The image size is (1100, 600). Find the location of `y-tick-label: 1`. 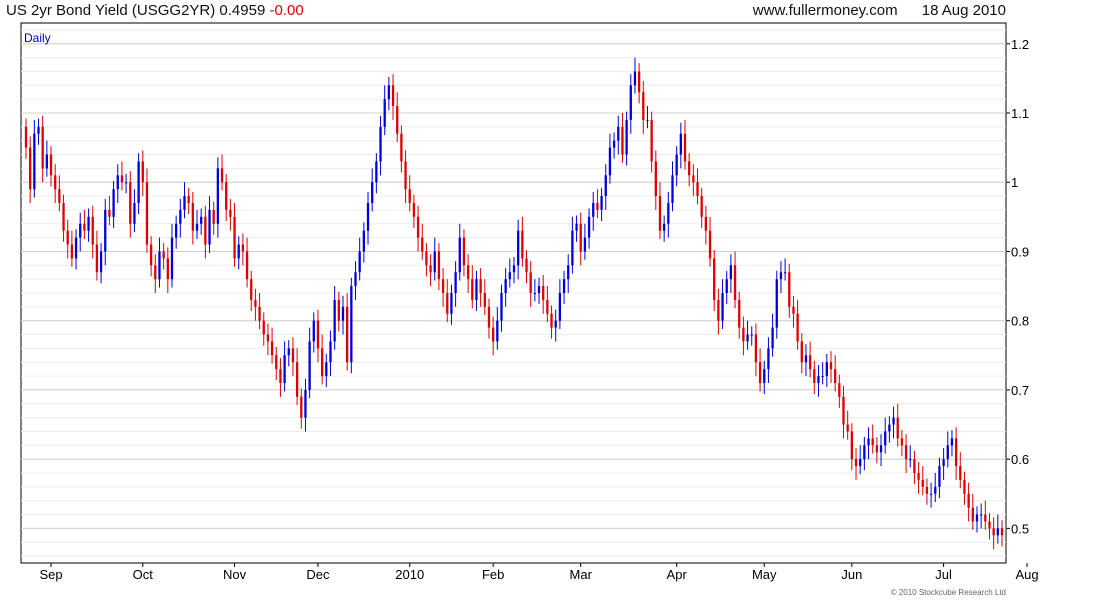

y-tick-label: 1 is located at coordinates (1014, 182).